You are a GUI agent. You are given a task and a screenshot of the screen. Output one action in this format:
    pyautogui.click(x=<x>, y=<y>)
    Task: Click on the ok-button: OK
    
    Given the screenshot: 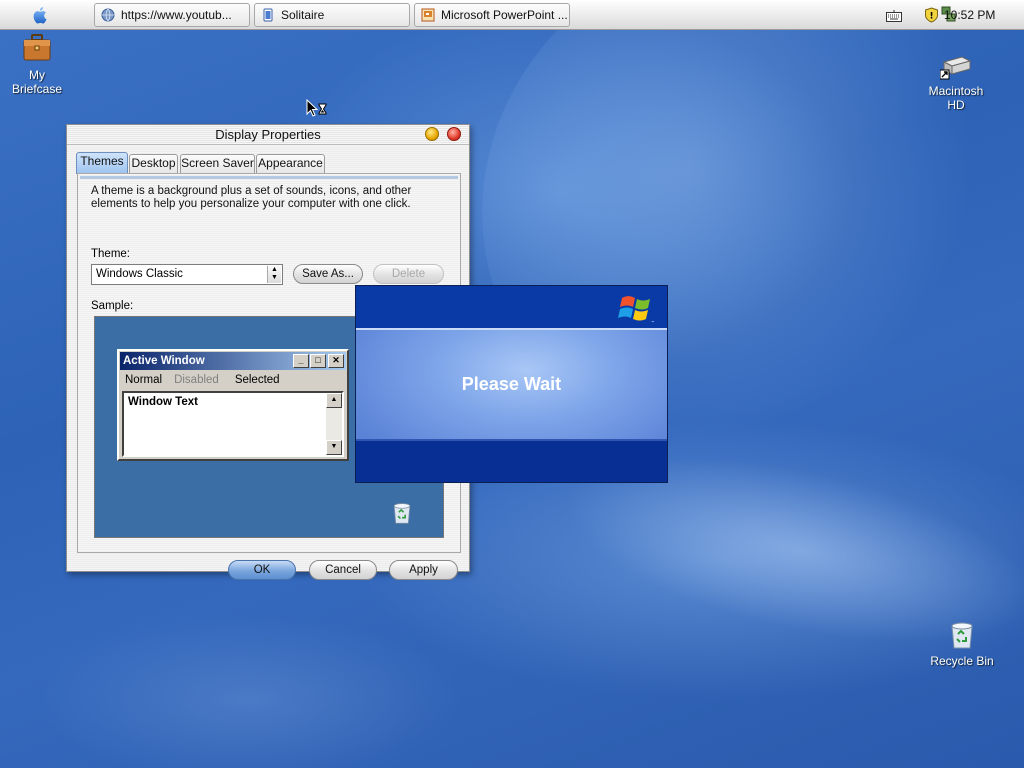 What is the action you would take?
    pyautogui.click(x=262, y=570)
    